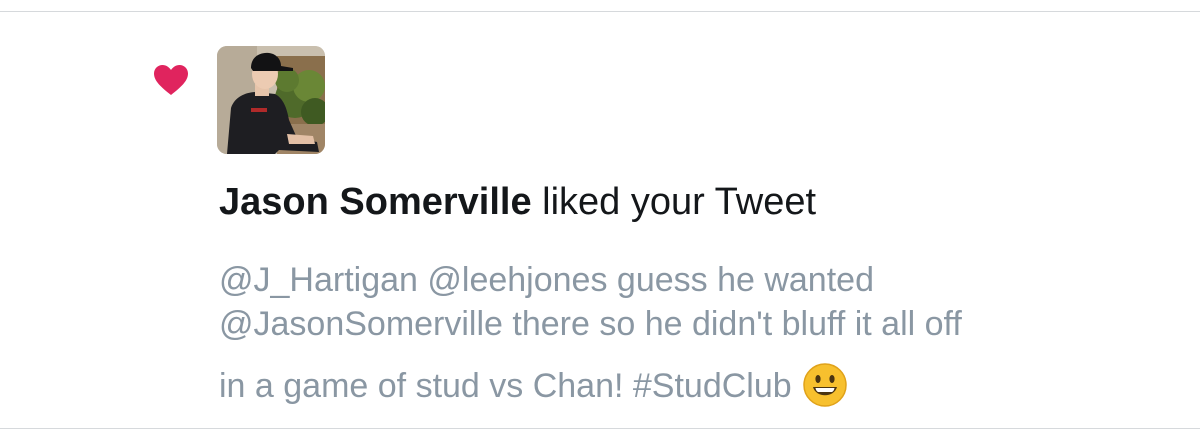 Image resolution: width=1200 pixels, height=431 pixels. Describe the element at coordinates (271, 100) in the screenshot. I see `avatar` at that location.